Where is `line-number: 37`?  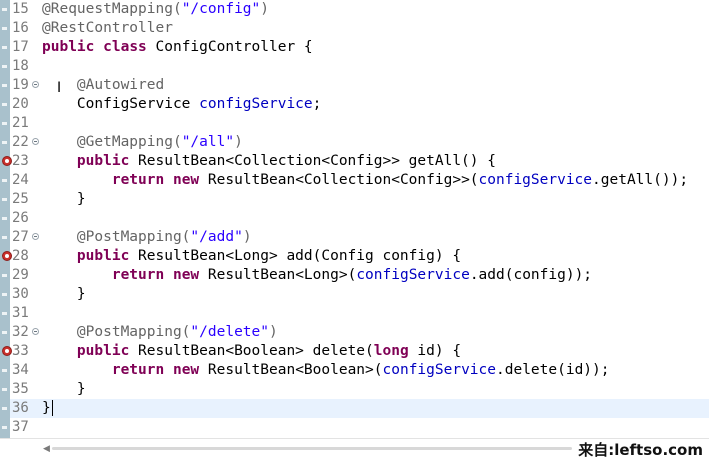
line-number: 37 is located at coordinates (20, 427).